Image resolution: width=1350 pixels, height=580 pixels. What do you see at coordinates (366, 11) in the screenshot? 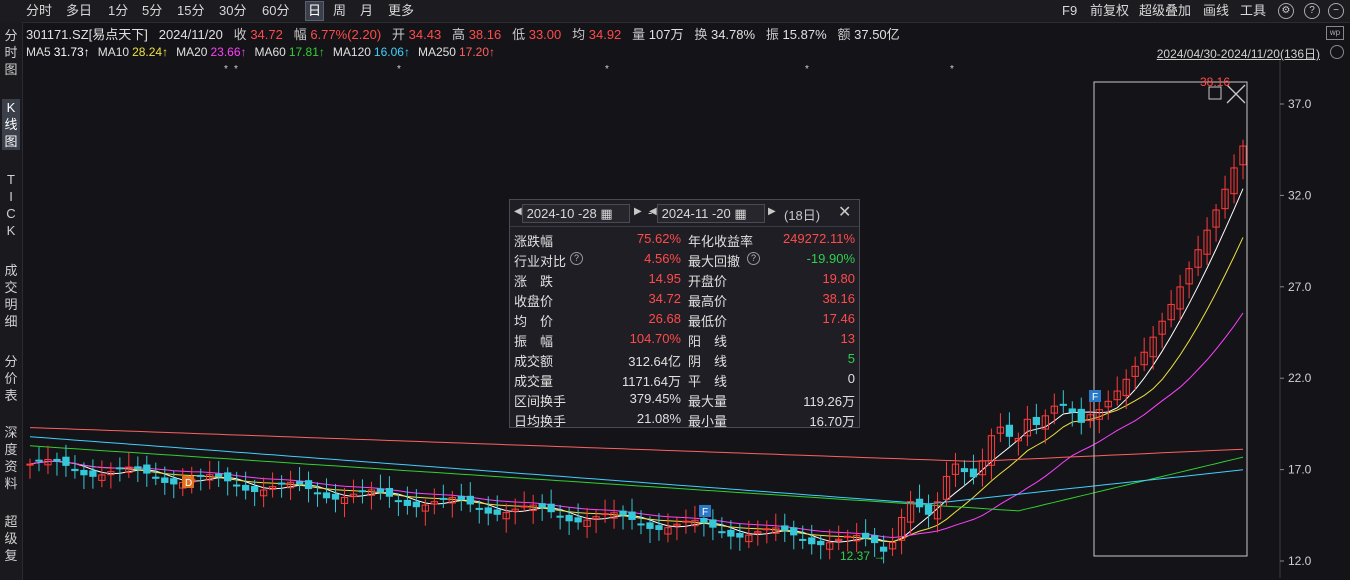
I see `period-9: 月` at bounding box center [366, 11].